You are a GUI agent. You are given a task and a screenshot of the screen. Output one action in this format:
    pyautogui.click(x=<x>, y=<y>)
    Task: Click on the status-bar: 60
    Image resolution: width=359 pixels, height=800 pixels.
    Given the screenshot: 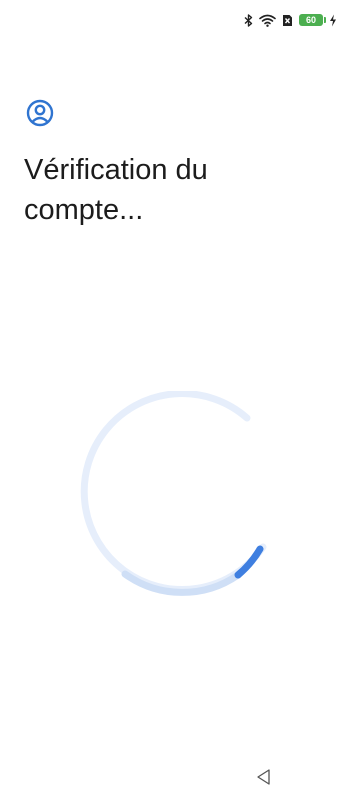 What is the action you would take?
    pyautogui.click(x=179, y=20)
    